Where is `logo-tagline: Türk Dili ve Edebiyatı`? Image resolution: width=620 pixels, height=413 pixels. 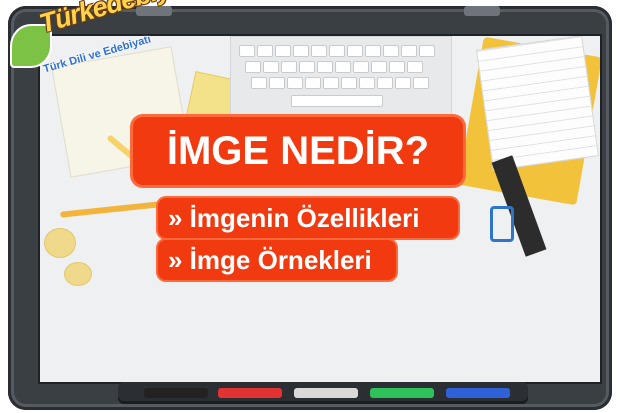 logo-tagline: Türk Dili ve Edebiyatı is located at coordinates (97, 54).